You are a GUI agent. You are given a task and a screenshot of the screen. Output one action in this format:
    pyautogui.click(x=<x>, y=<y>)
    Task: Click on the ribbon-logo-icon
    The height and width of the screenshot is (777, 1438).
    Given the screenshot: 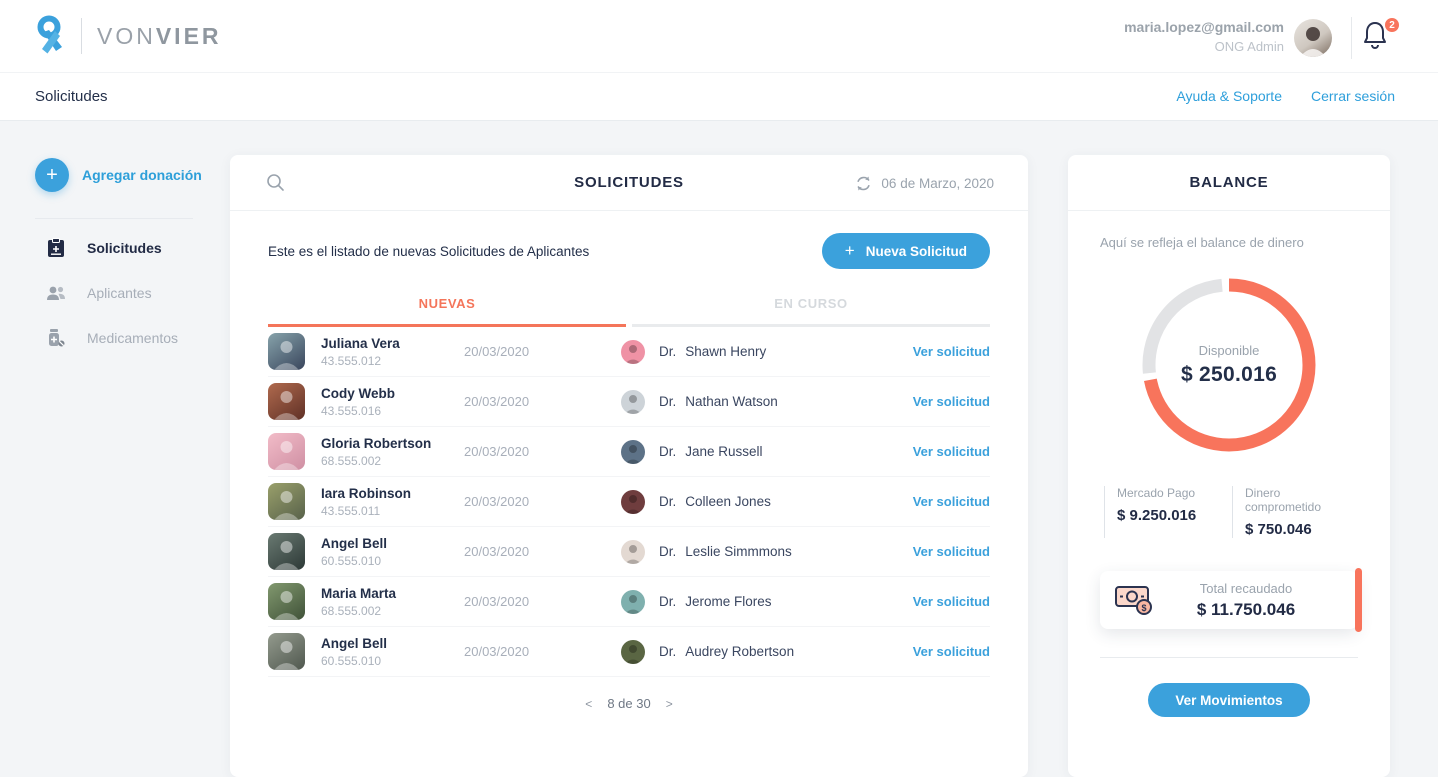 What is the action you would take?
    pyautogui.click(x=49, y=34)
    